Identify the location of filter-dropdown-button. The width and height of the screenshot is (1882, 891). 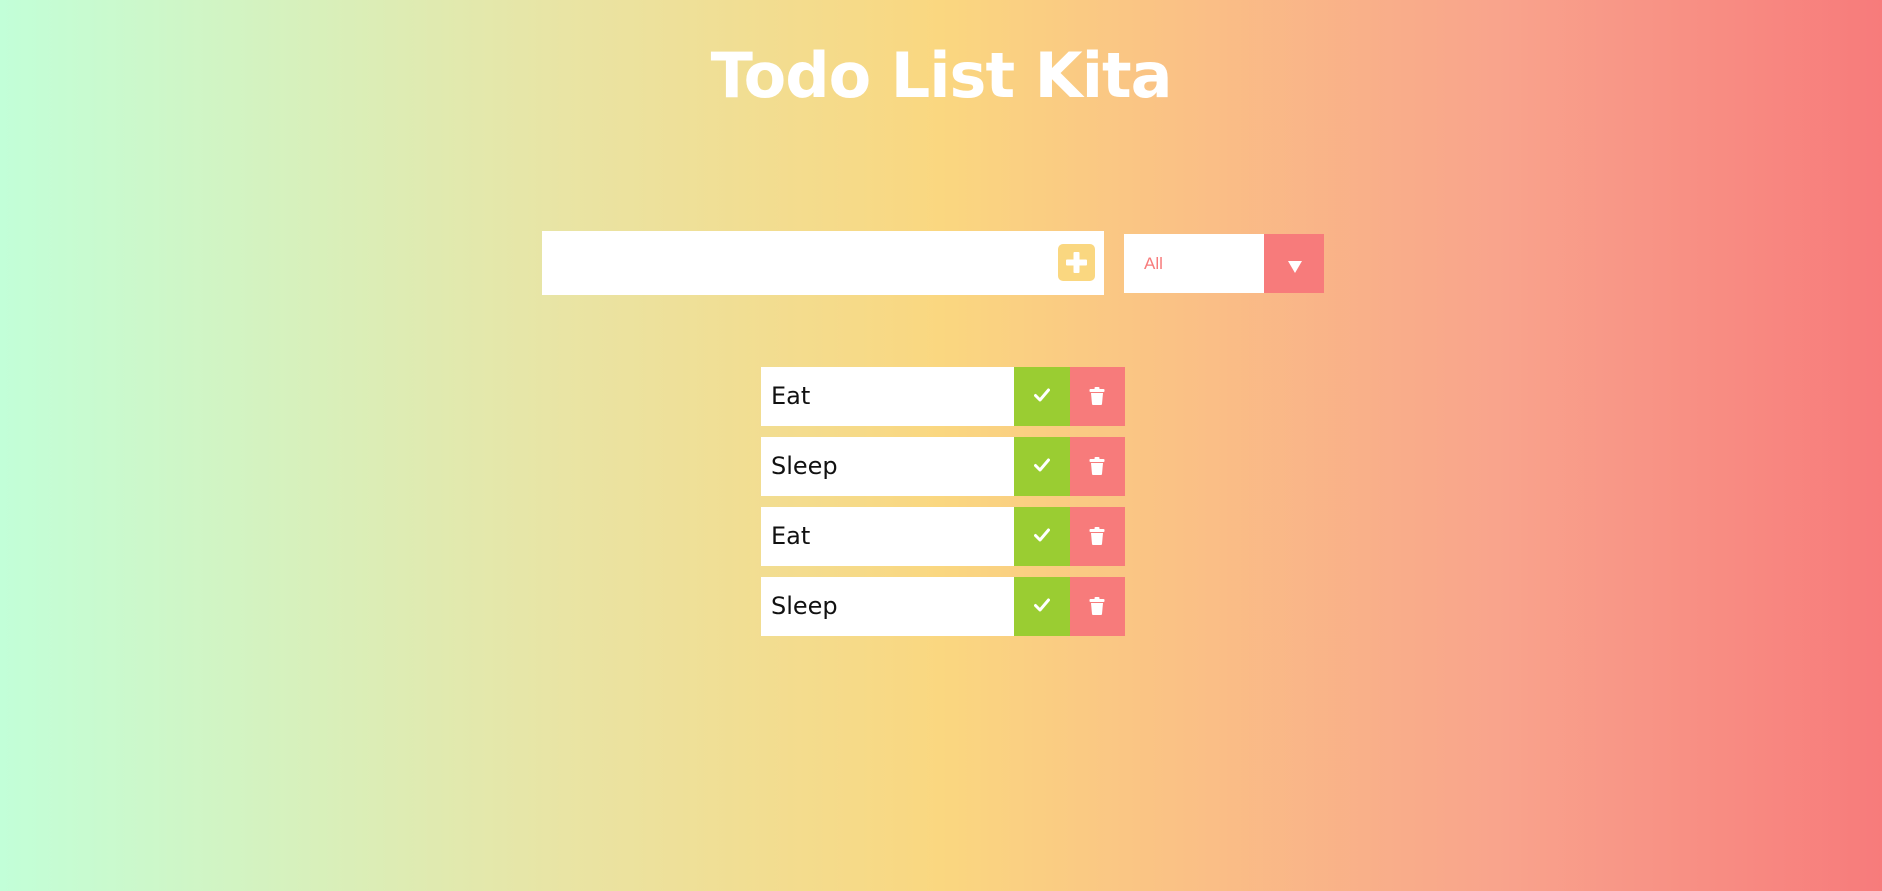
(1294, 263).